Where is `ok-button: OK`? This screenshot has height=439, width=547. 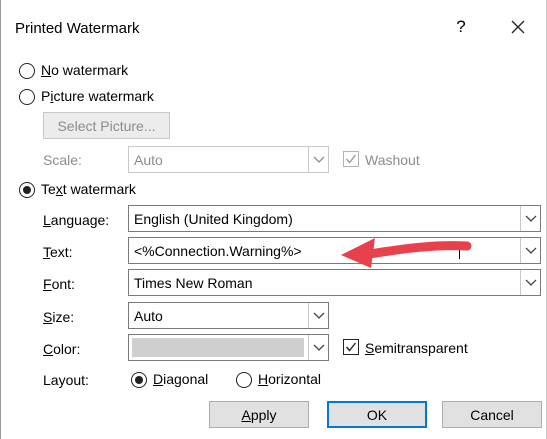
ok-button: OK is located at coordinates (377, 414).